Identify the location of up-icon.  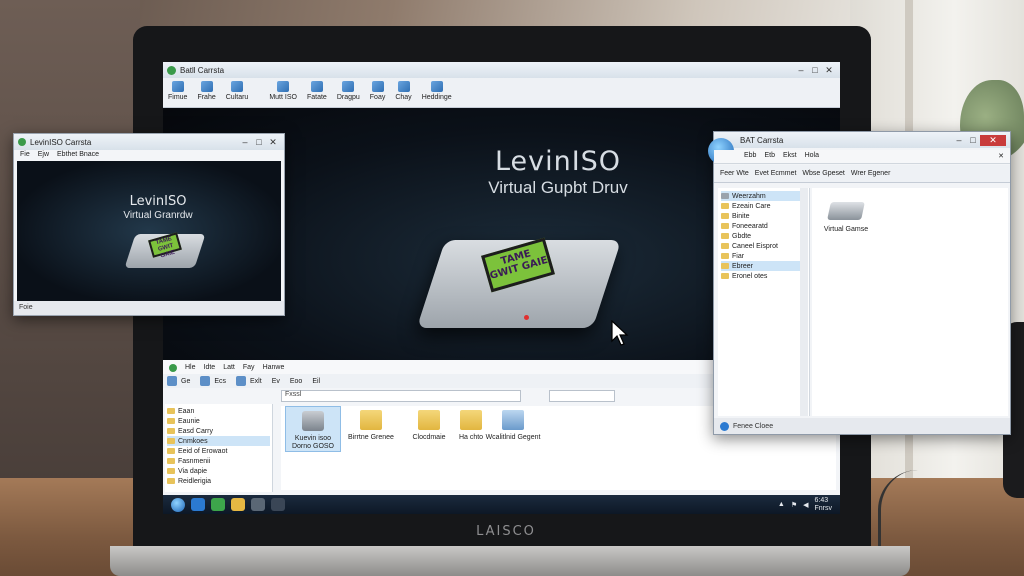
(241, 381).